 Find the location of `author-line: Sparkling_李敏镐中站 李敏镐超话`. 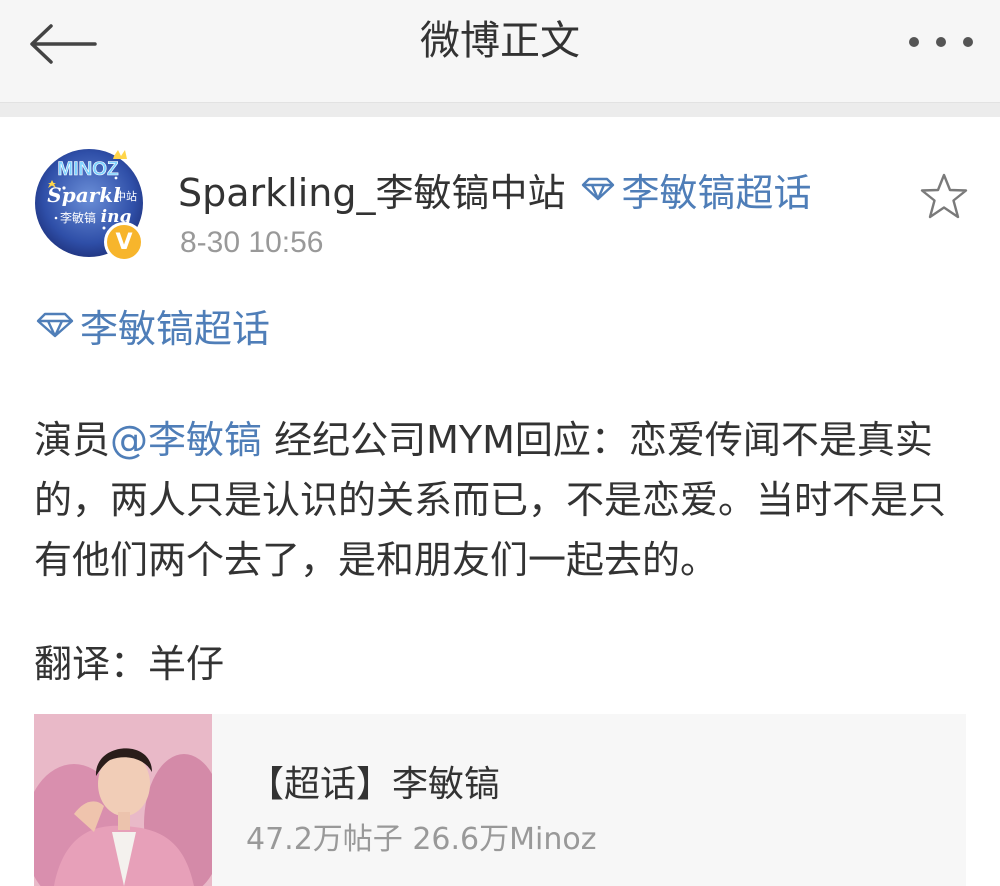

author-line: Sparkling_李敏镐中站 李敏镐超话 is located at coordinates (495, 189).